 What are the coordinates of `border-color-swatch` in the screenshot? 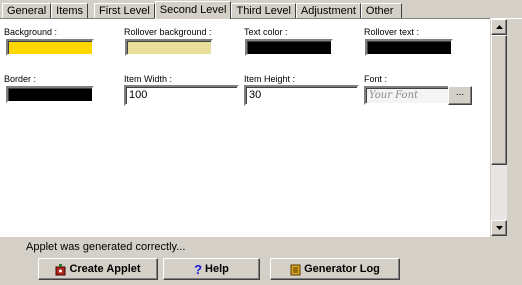 It's located at (50, 94).